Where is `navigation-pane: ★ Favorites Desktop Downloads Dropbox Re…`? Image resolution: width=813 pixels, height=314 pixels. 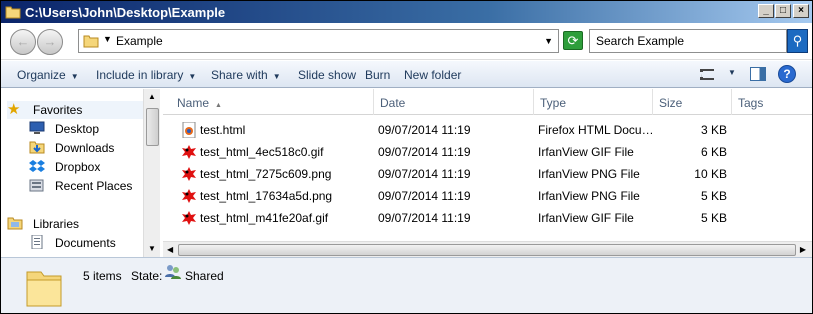 navigation-pane: ★ Favorites Desktop Downloads Dropbox Re… is located at coordinates (80, 173).